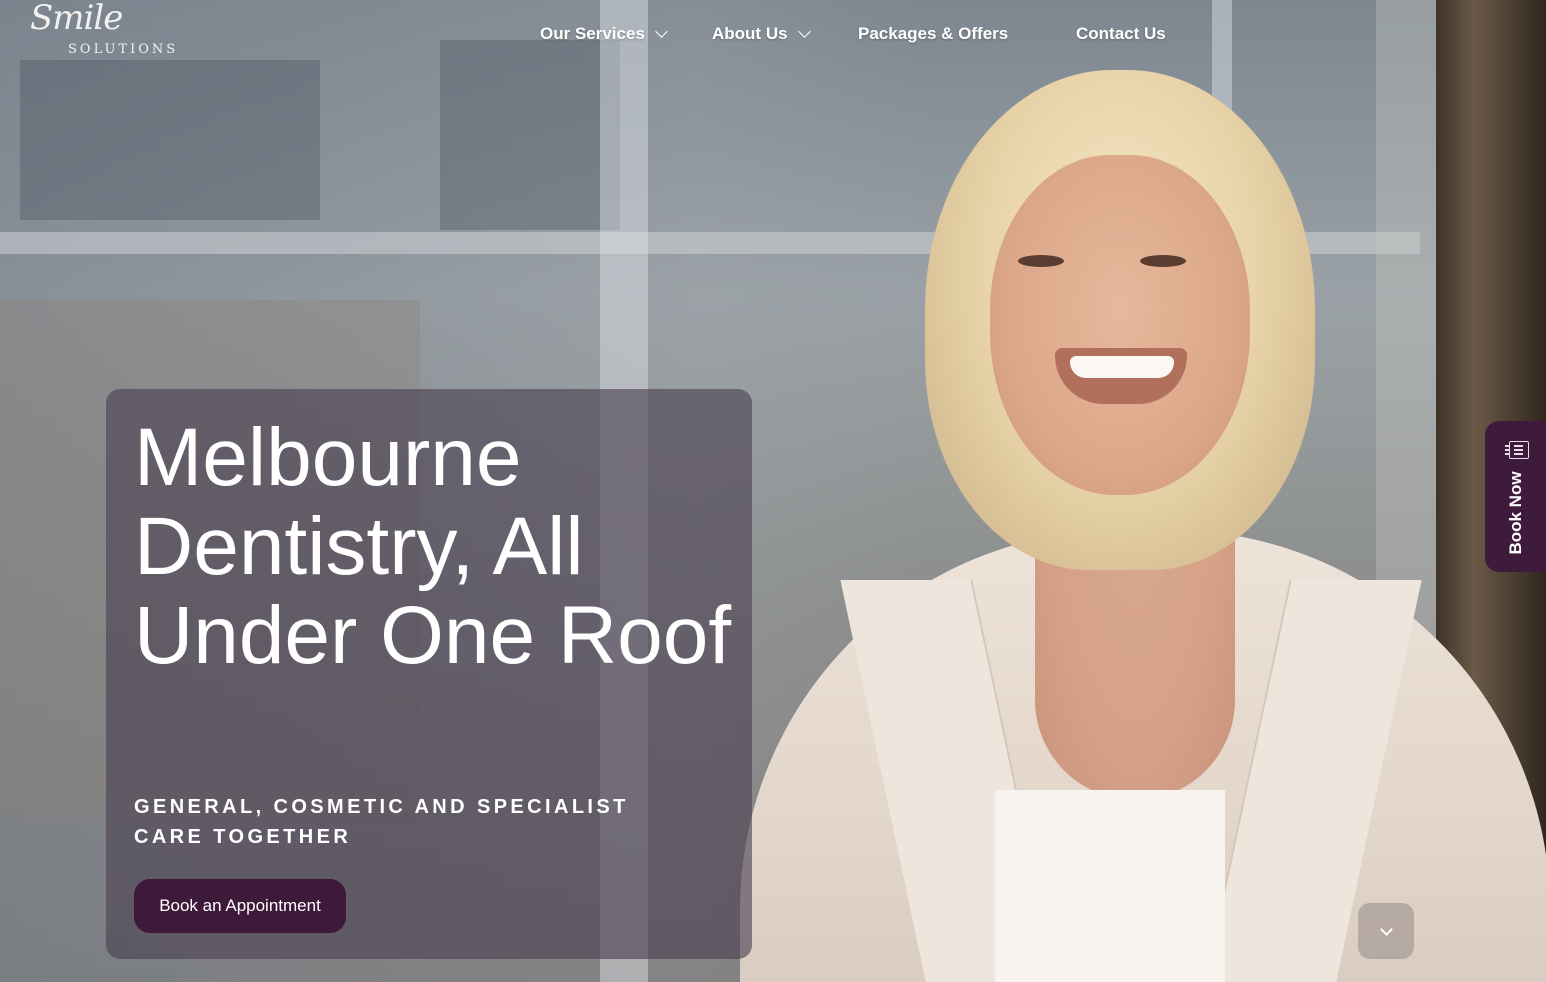 This screenshot has height=982, width=1546. I want to click on nav-item-our-services: Our Services, so click(604, 34).